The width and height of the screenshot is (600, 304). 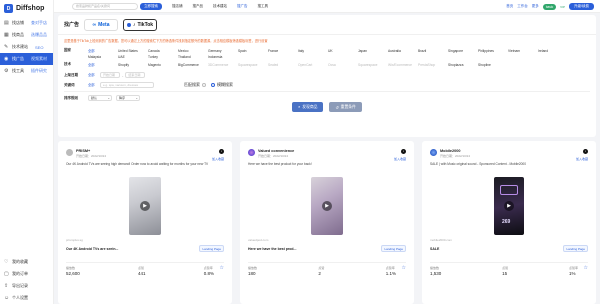 I want to click on sidebar-item-products: ▦ 找商品 选爆品品, so click(x=26, y=35).